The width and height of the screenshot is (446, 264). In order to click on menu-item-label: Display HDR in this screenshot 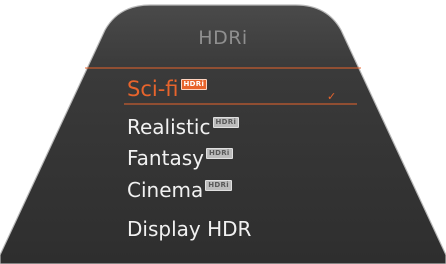, I will do `click(189, 229)`.